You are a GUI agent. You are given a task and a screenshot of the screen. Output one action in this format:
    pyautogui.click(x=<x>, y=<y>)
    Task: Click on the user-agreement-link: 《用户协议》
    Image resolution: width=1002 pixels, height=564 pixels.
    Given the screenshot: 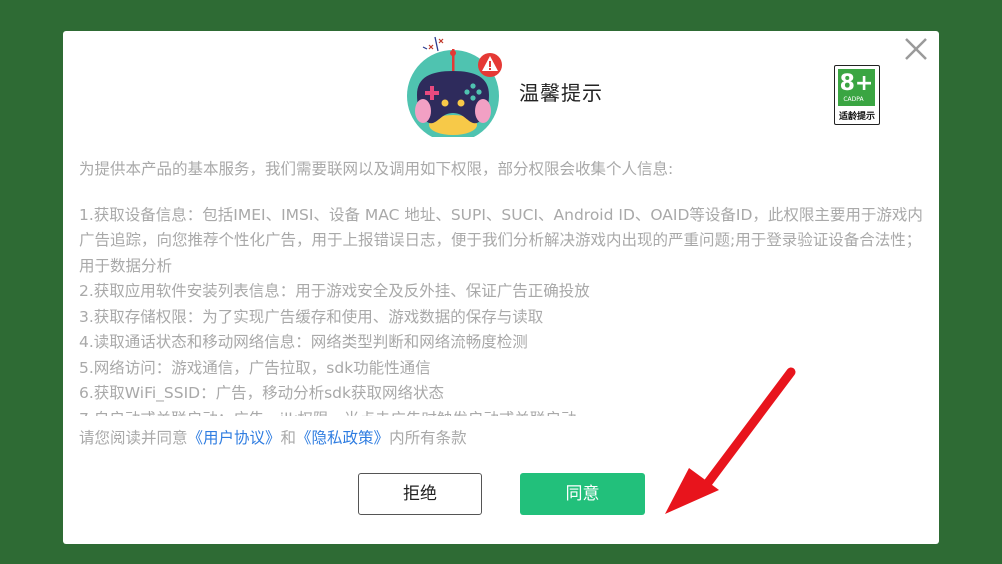 What is the action you would take?
    pyautogui.click(x=234, y=438)
    